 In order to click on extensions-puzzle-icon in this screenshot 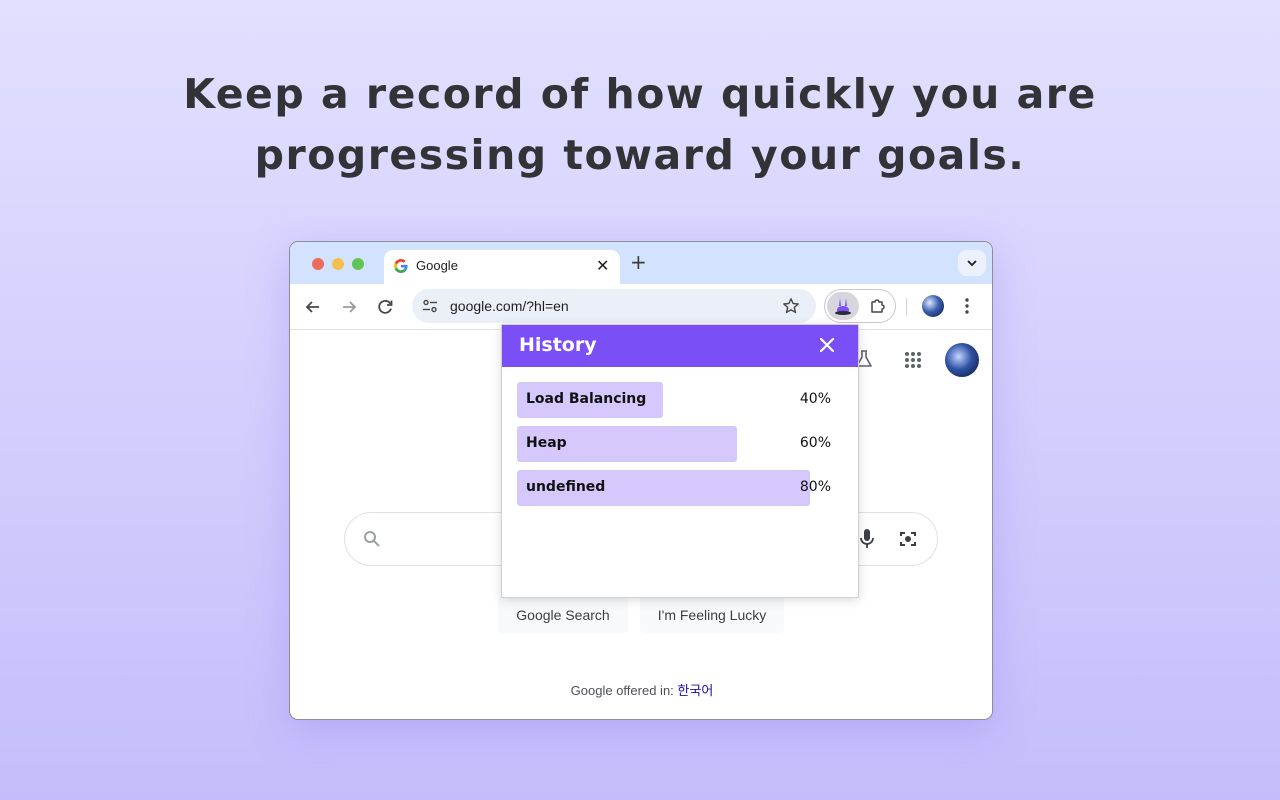, I will do `click(878, 306)`.